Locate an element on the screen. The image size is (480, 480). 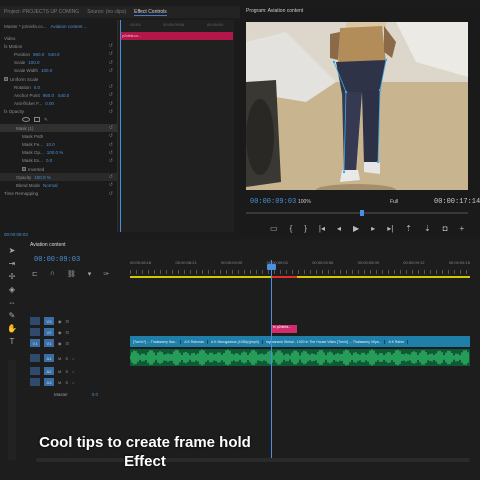
export-frame-icon: ◘ is located at coordinates (445, 228).